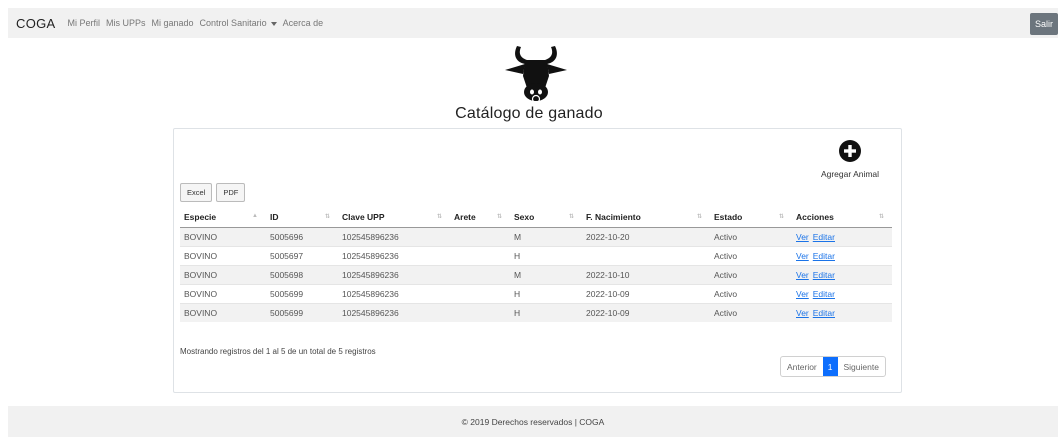 The height and width of the screenshot is (437, 1058). I want to click on col-header-clave-upp: Clave UPP ⇅, so click(394, 218).